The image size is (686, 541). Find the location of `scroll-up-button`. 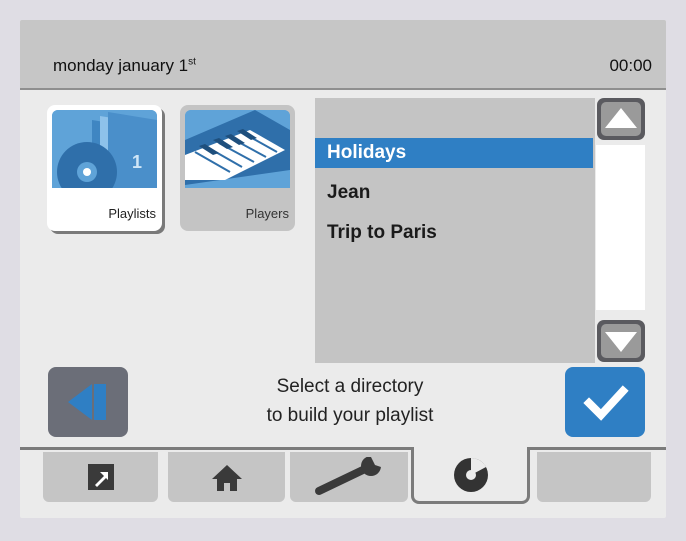

scroll-up-button is located at coordinates (621, 119).